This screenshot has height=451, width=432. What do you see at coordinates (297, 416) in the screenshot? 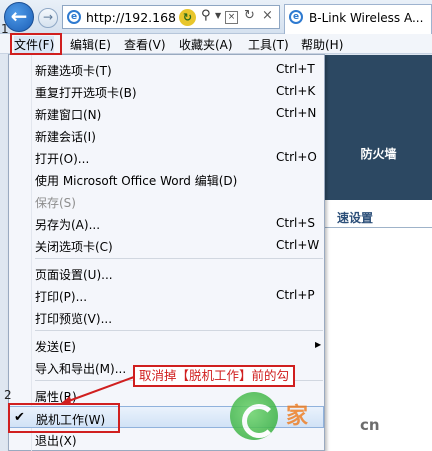
I see `watermark-text: 家` at bounding box center [297, 416].